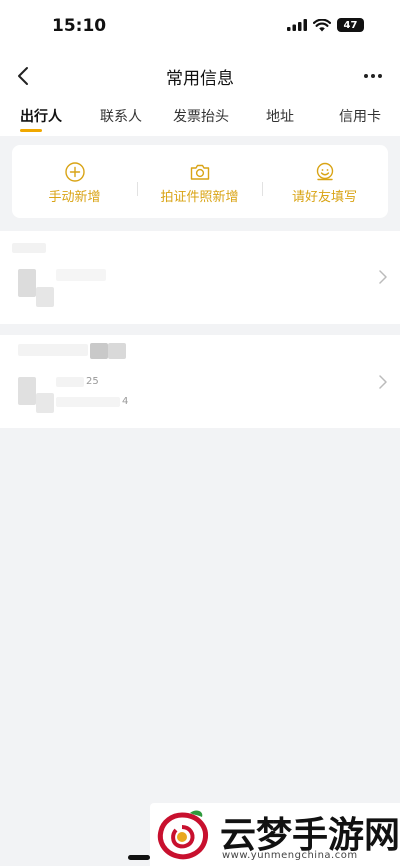 This screenshot has width=400, height=866. Describe the element at coordinates (324, 197) in the screenshot. I see `invite-friend-label: 请好友填写` at that location.